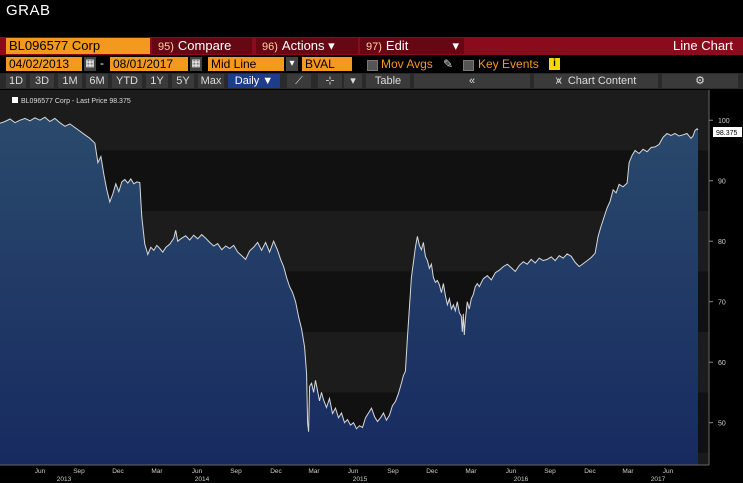 Image resolution: width=743 pixels, height=483 pixels. Describe the element at coordinates (97, 81) in the screenshot. I see `period-button-6m: 6M` at that location.